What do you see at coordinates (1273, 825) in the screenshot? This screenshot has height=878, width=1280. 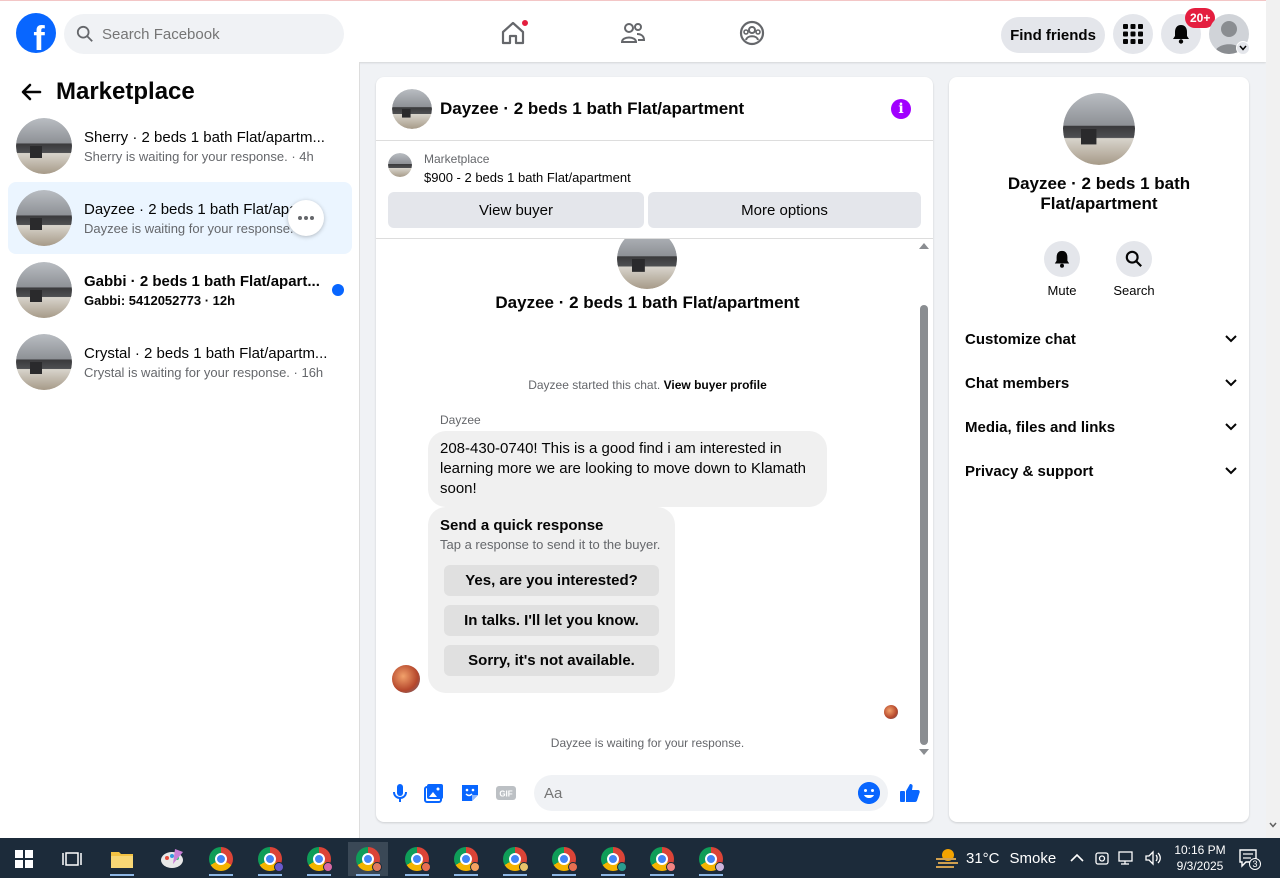 I see `page-scroll-down-icon` at bounding box center [1273, 825].